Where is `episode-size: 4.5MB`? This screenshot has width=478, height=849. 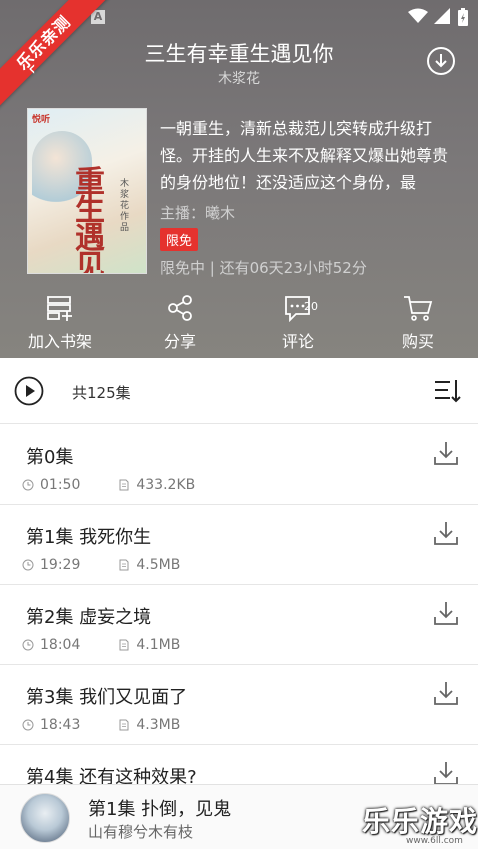 episode-size: 4.5MB is located at coordinates (158, 565).